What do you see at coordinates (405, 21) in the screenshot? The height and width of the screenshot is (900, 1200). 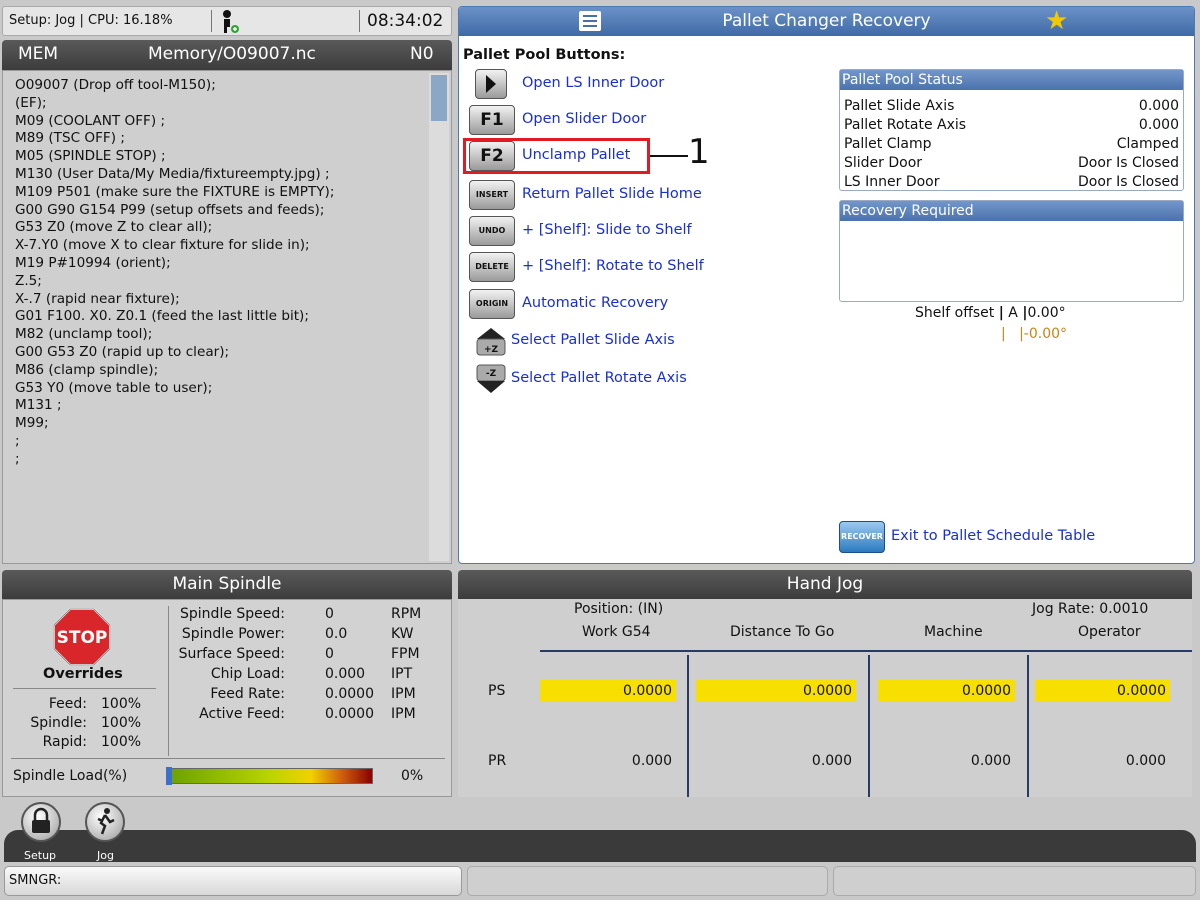 I see `clock-time: 08:34:02` at bounding box center [405, 21].